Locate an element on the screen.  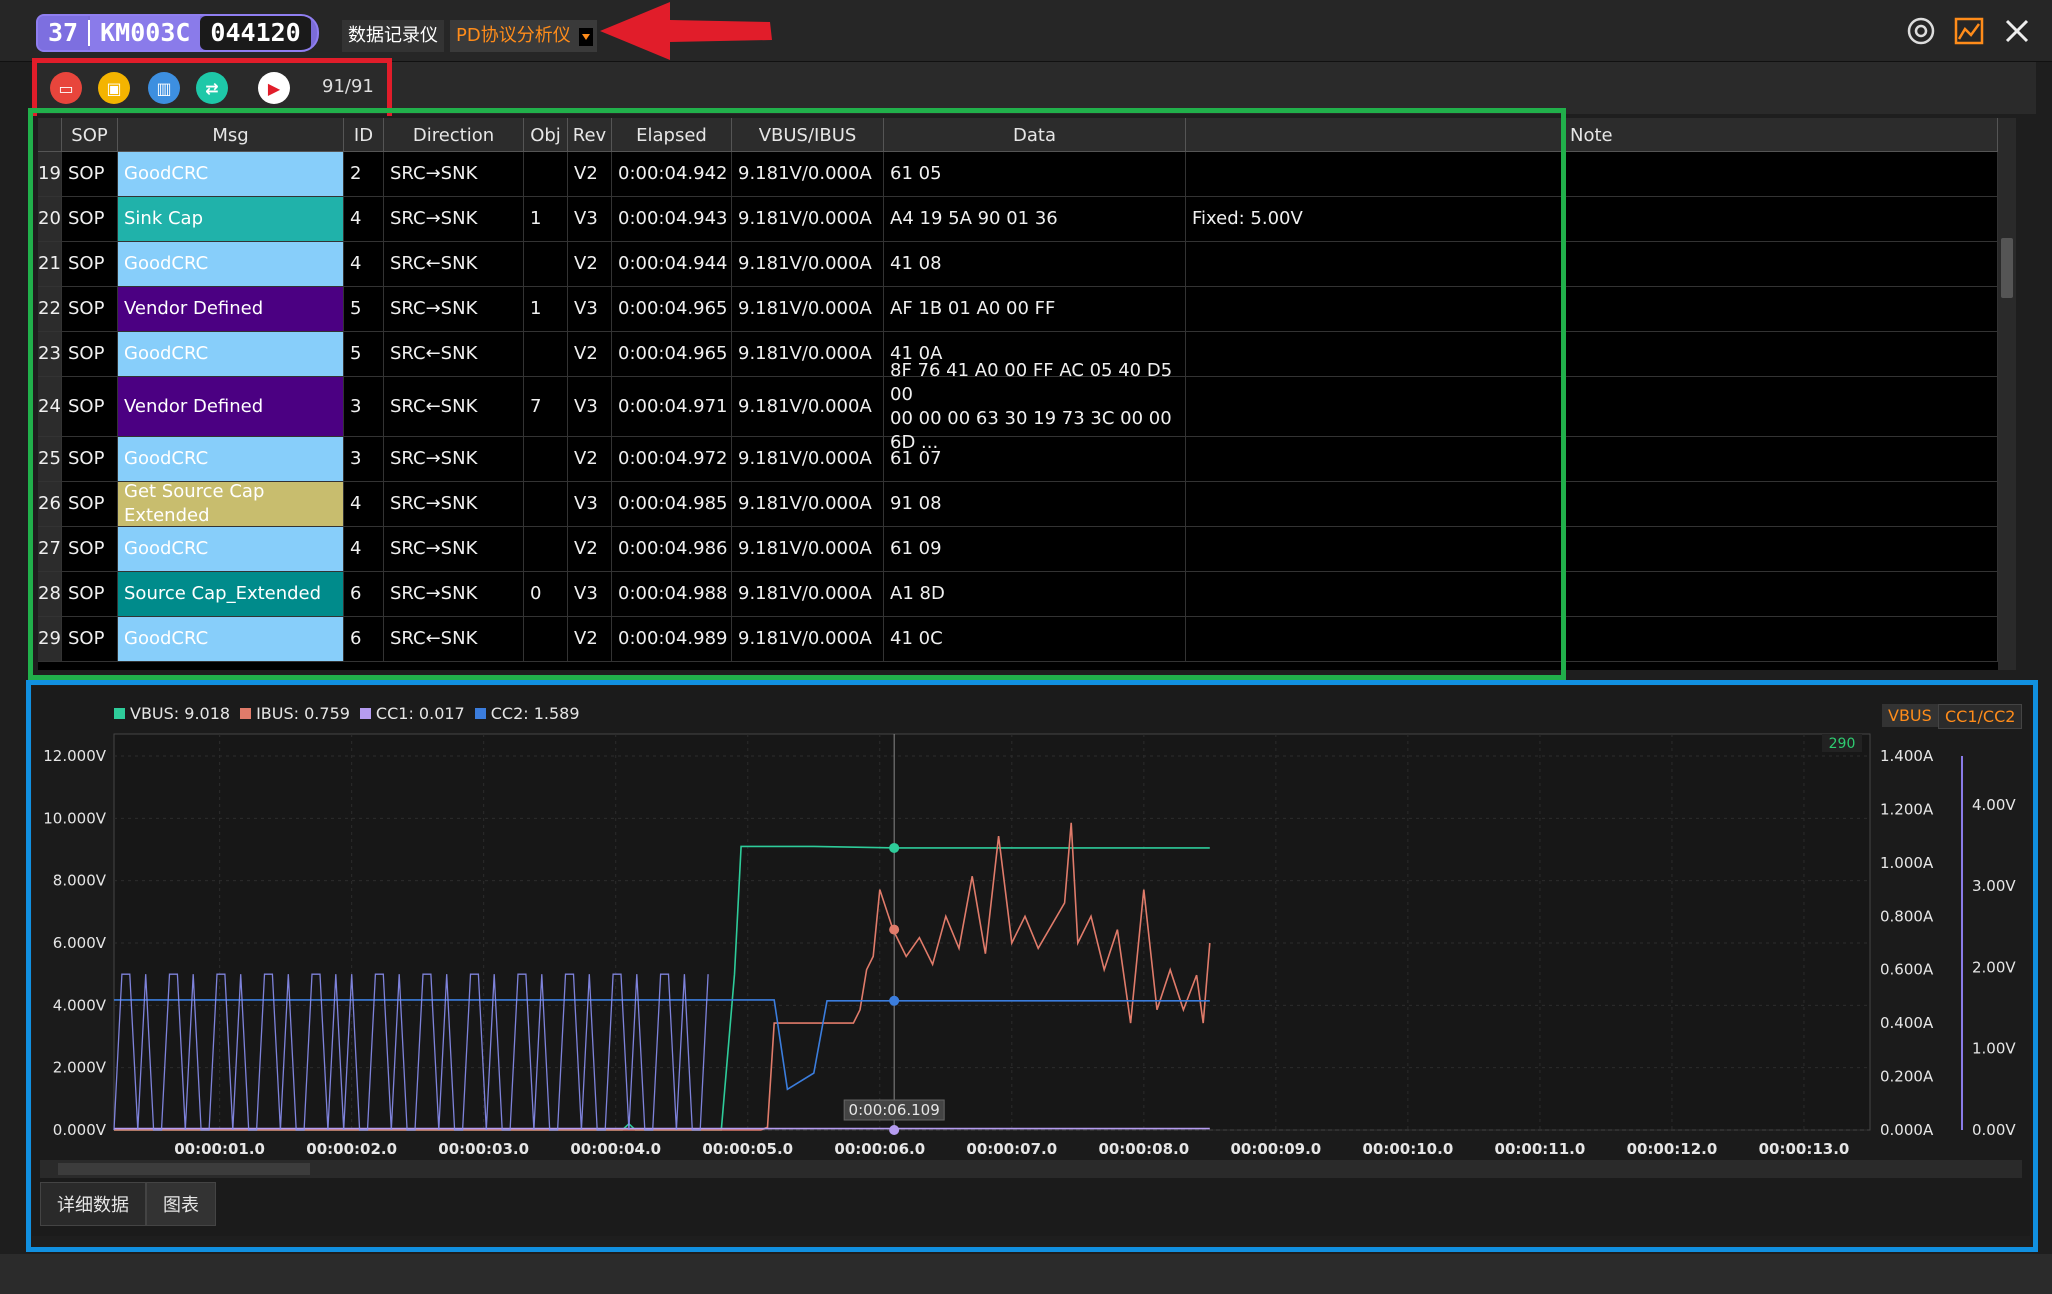
window-controls is located at coordinates (1969, 31).